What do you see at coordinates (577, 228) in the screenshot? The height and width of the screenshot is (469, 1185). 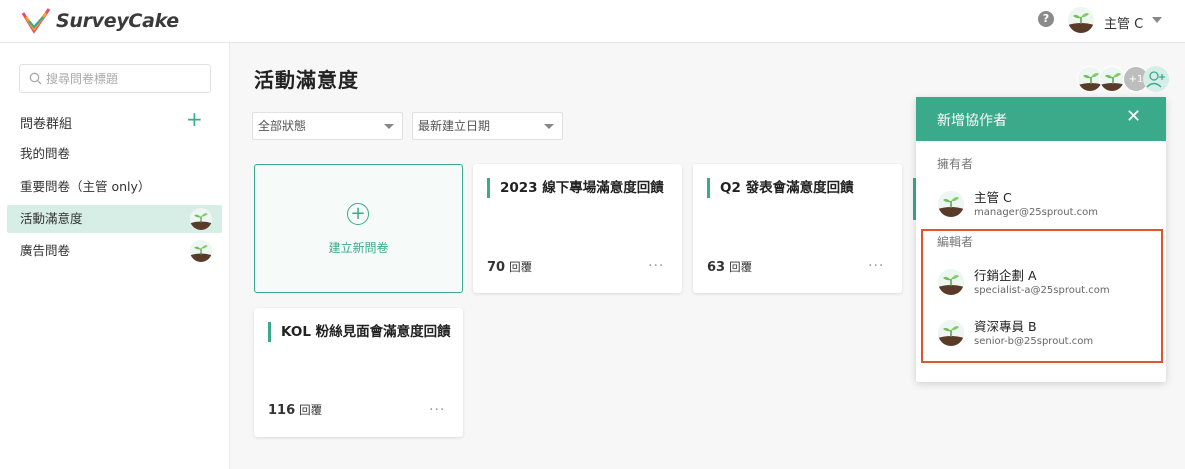 I see `survey-card: 2023 線下專場滿意度回饋 70 回覆 ···` at bounding box center [577, 228].